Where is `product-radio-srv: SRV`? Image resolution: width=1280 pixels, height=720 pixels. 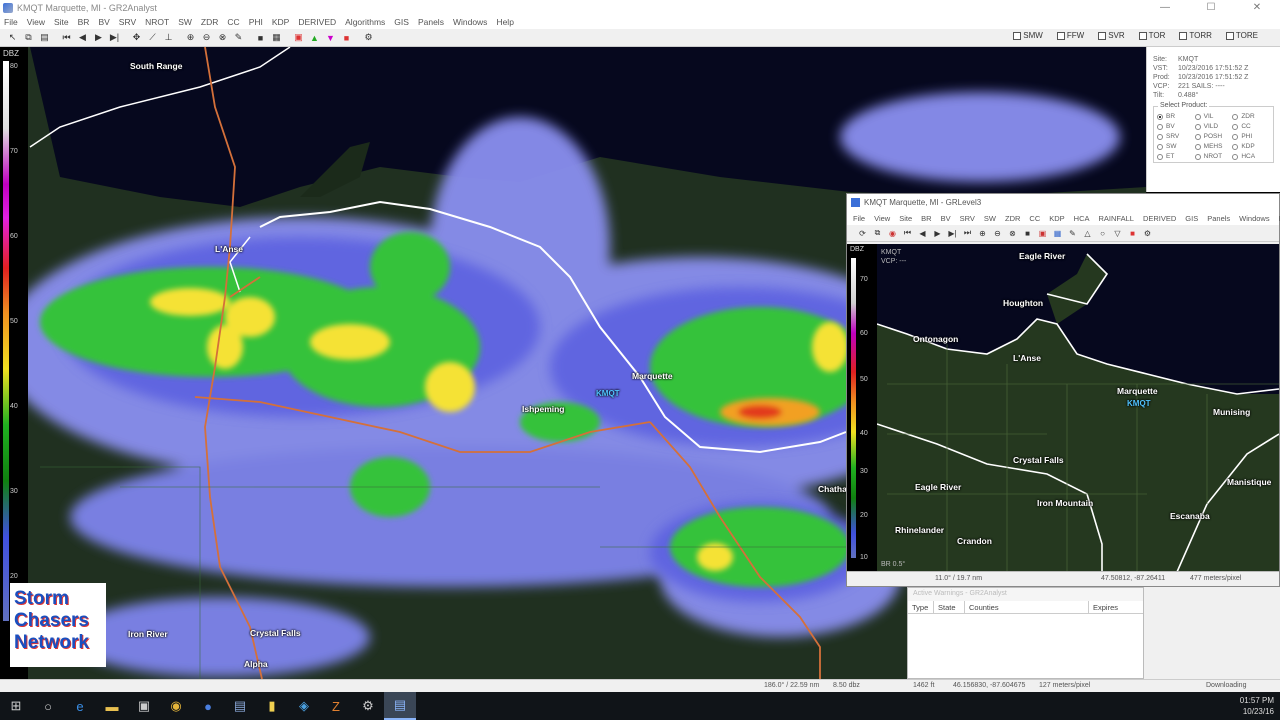 product-radio-srv: SRV is located at coordinates (1176, 136).